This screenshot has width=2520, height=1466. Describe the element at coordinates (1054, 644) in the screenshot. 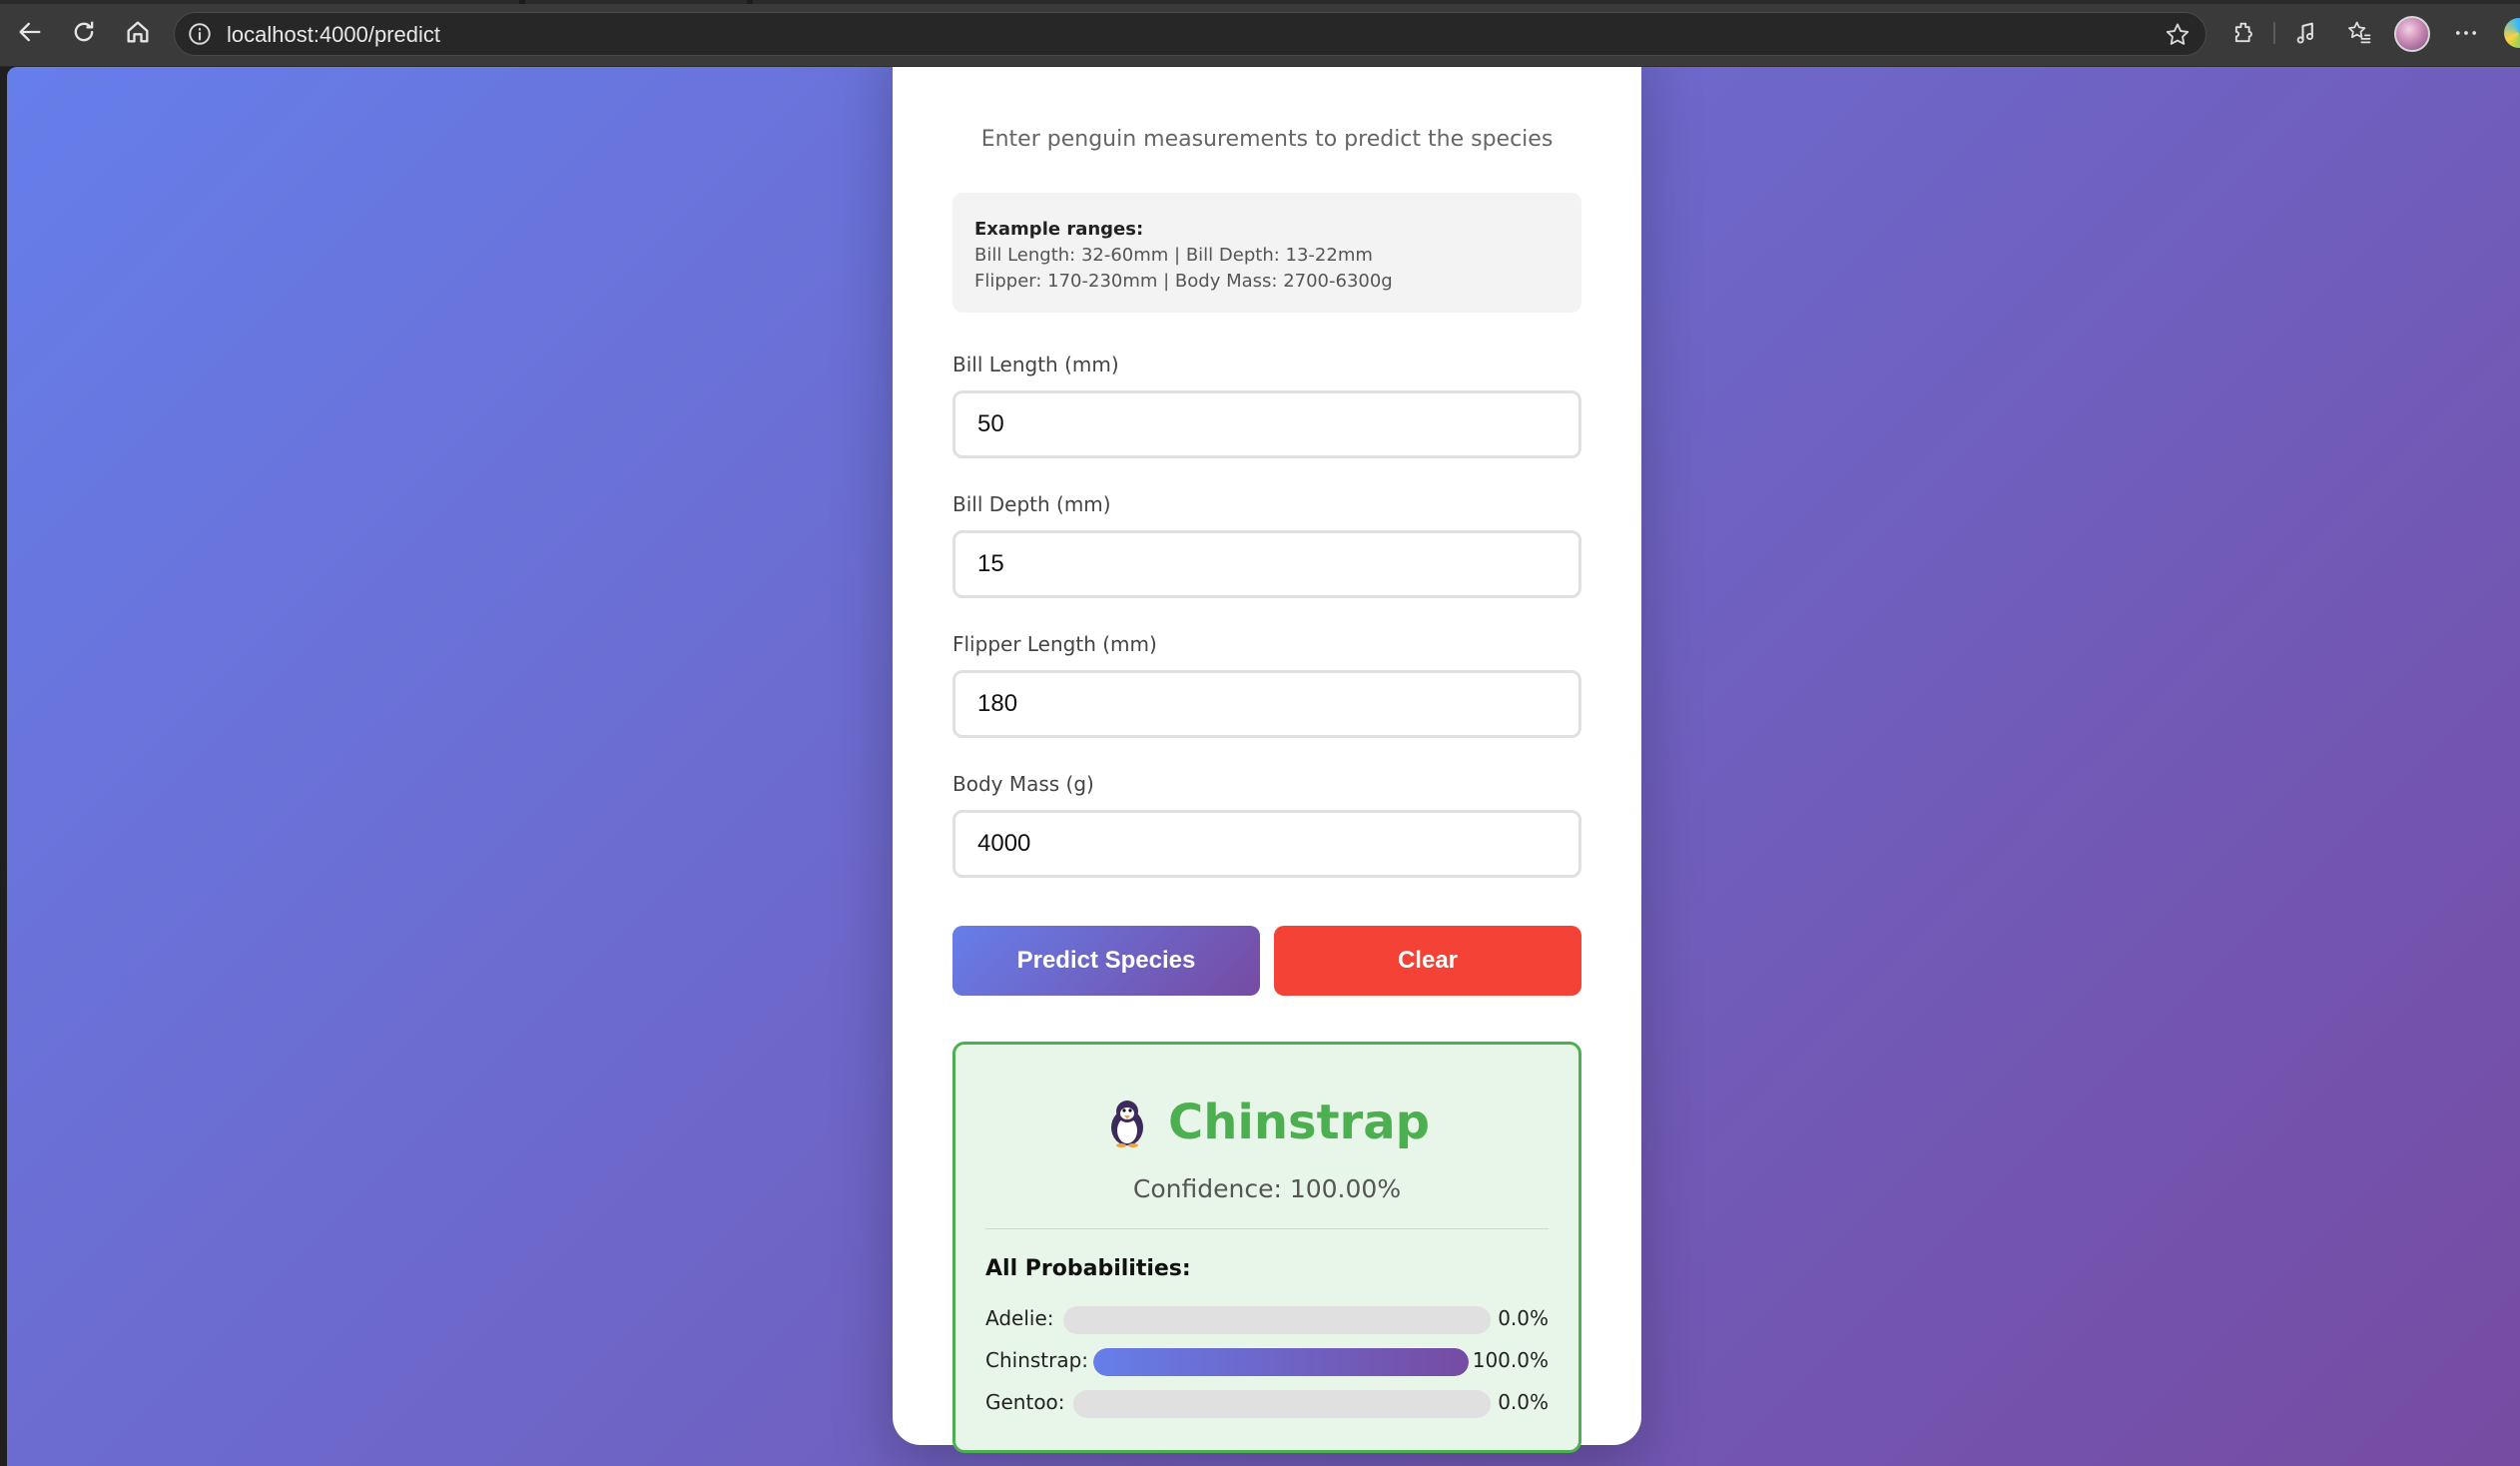

I see `flipper-length-label: Flipper Length (mm)` at that location.